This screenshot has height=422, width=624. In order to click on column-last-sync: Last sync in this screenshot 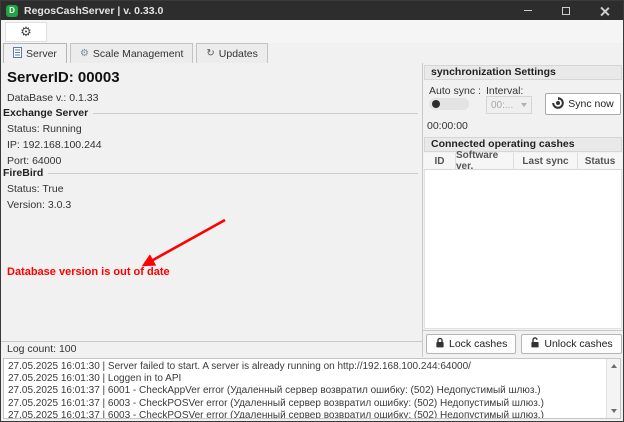, I will do `click(546, 161)`.